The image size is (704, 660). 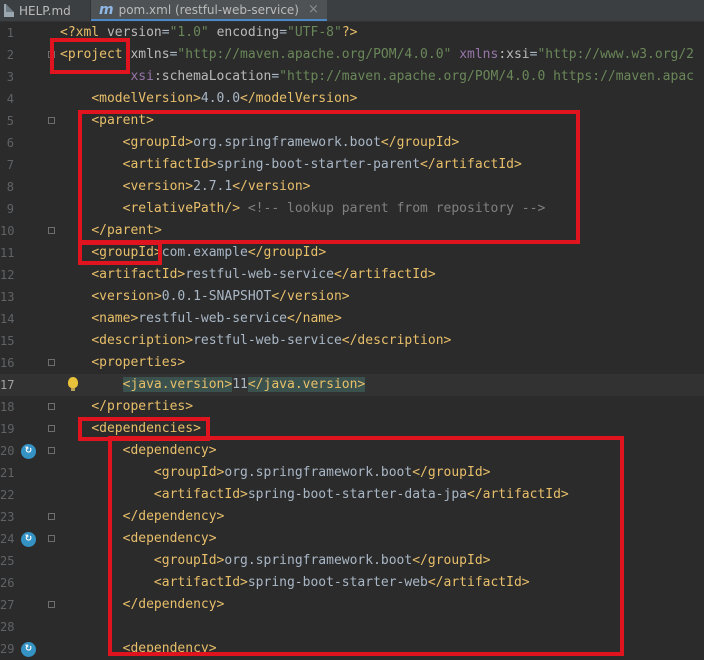 I want to click on line-number: 14, so click(x=7, y=319).